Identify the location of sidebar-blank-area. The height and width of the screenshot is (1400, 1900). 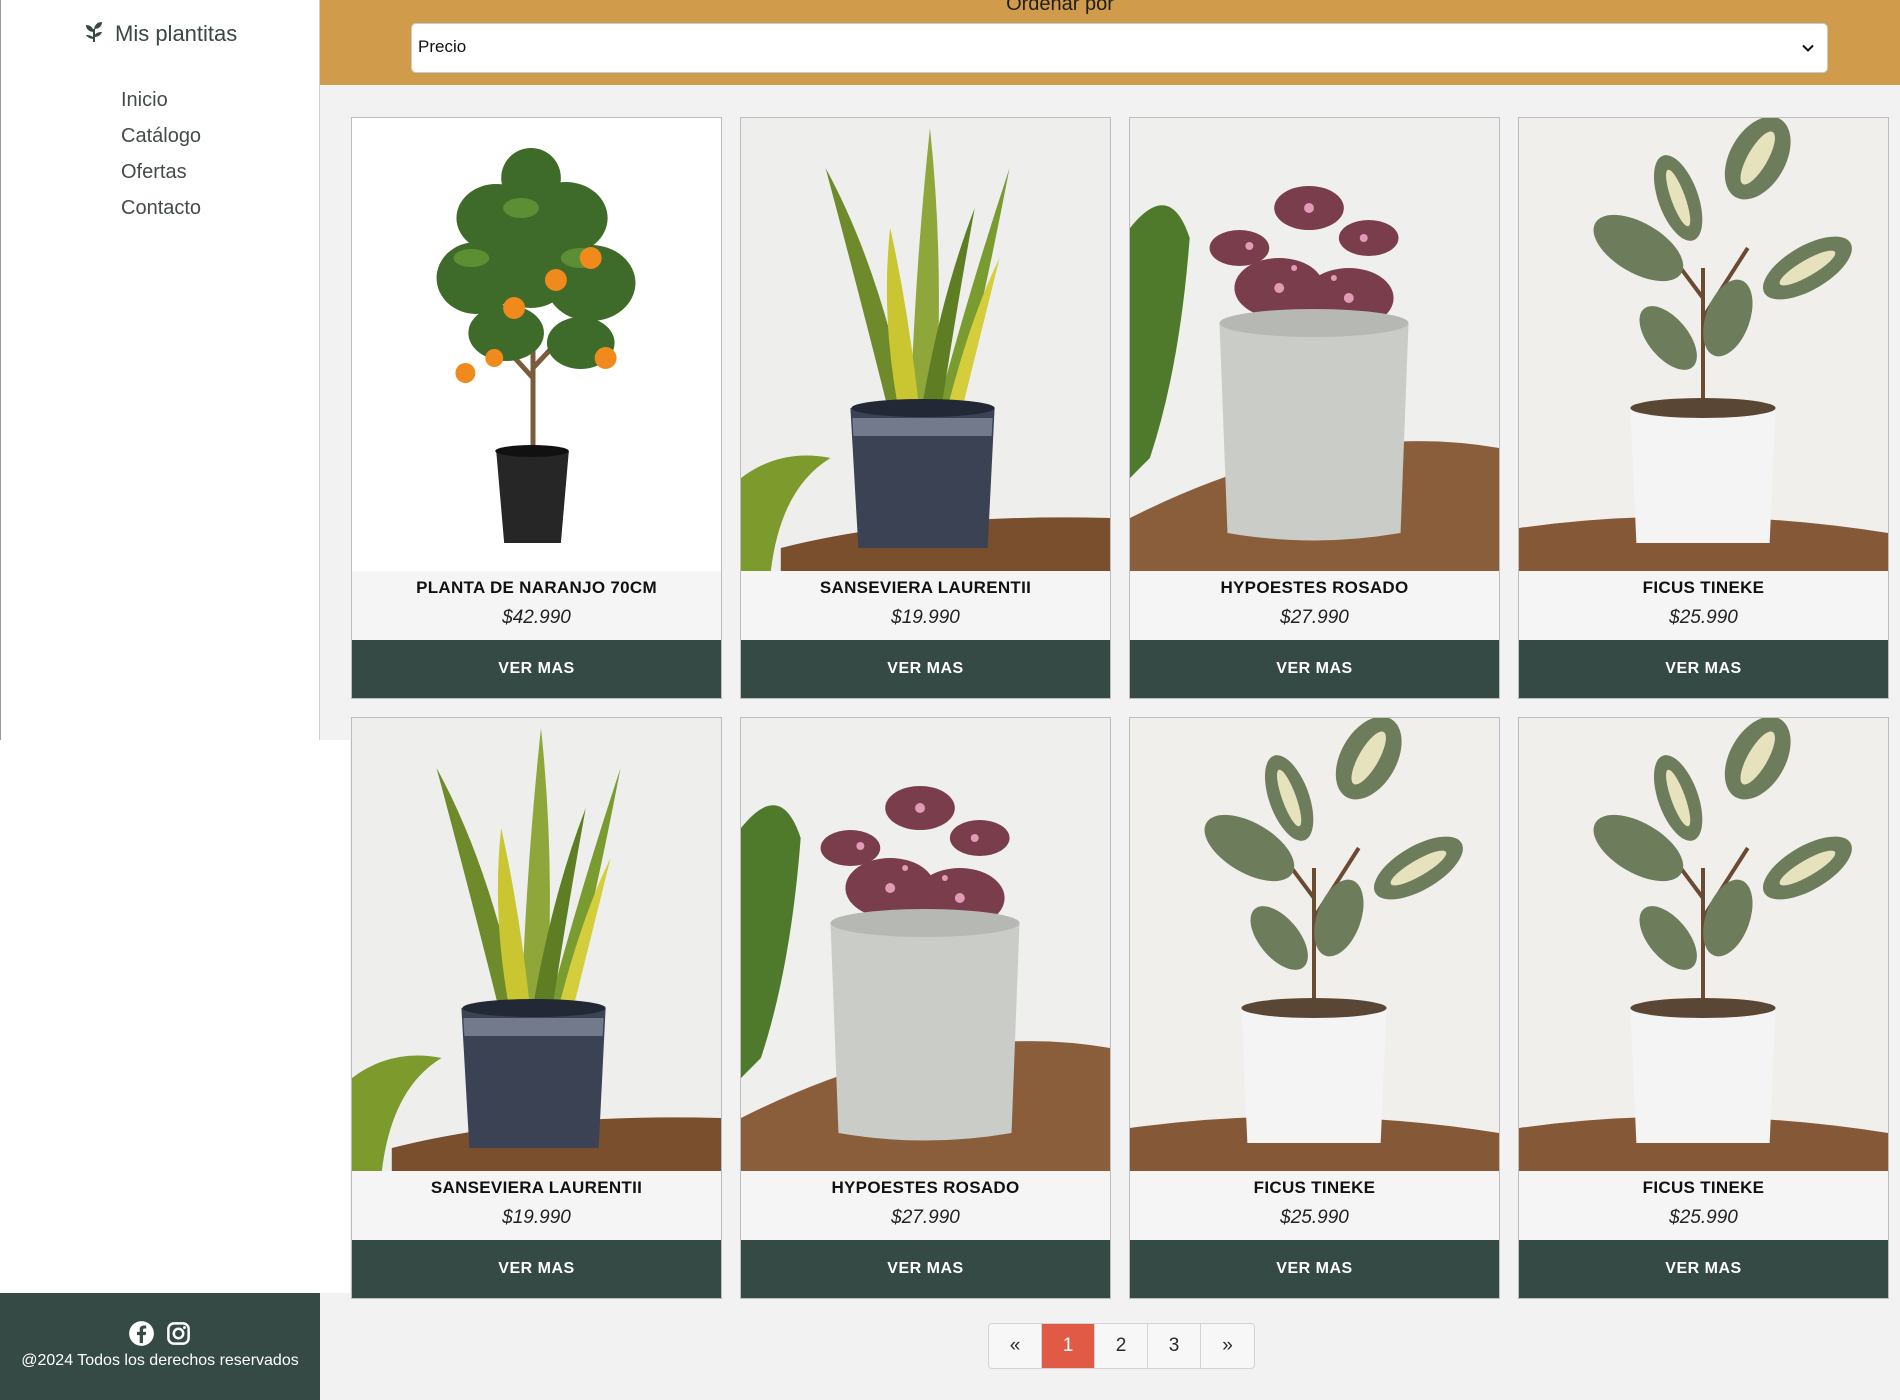
(175, 1016).